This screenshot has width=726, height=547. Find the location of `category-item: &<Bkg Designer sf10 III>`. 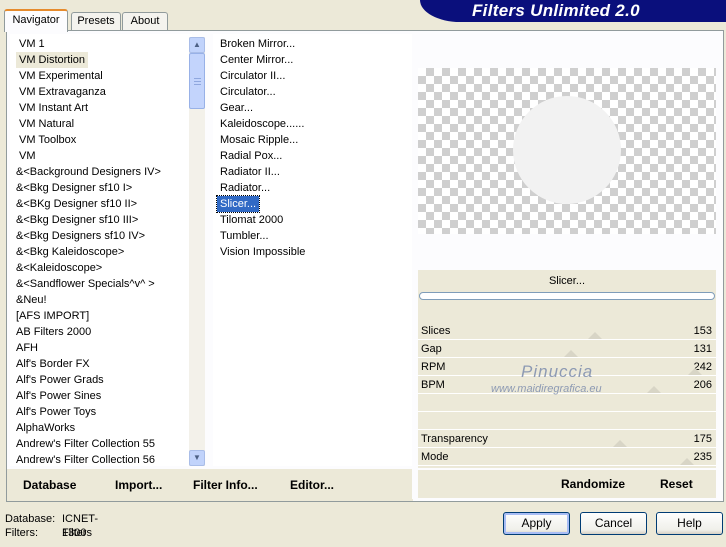

category-item: &<Bkg Designer sf10 III> is located at coordinates (77, 220).